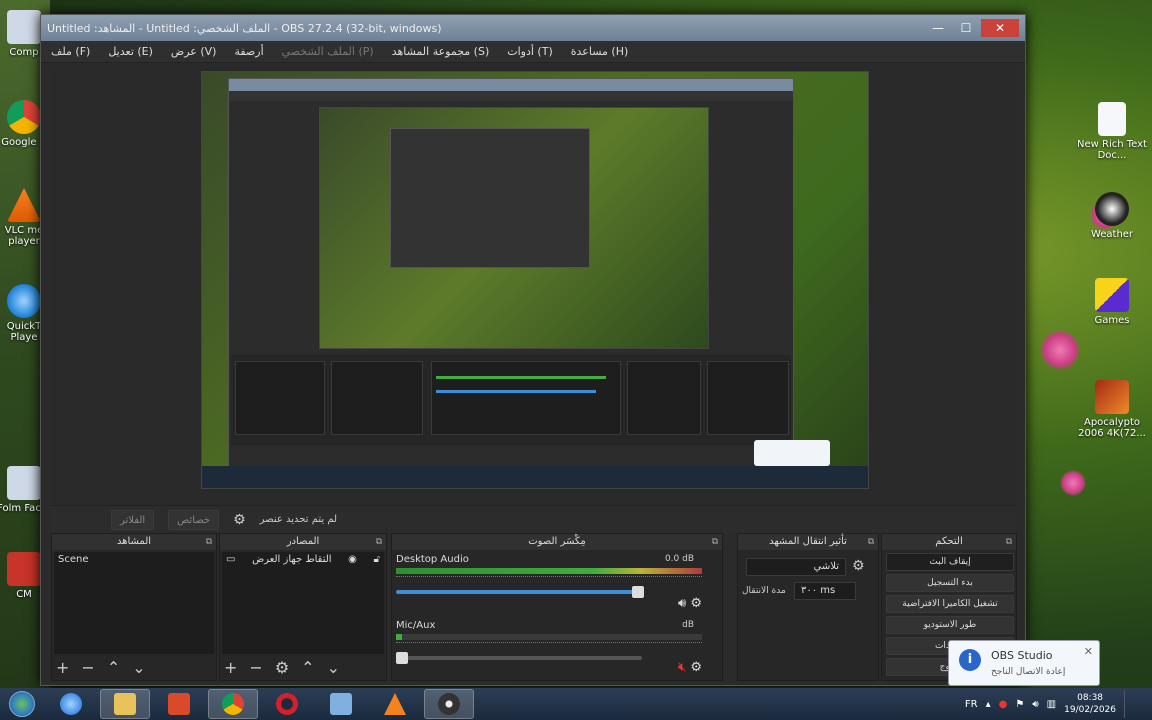 This screenshot has width=1152, height=720. Describe the element at coordinates (134, 542) in the screenshot. I see `scenes-dock-header: المشاهد ⧉` at that location.